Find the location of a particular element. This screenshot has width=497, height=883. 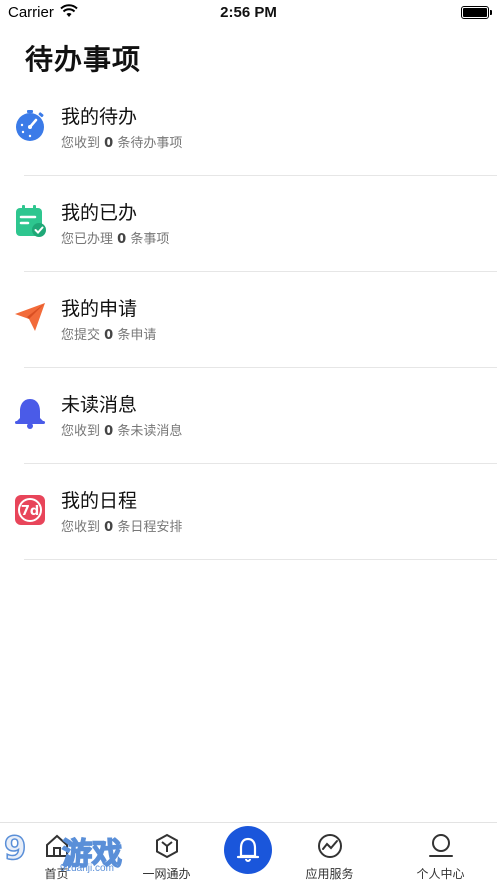

svg-text: 7d is located at coordinates (30, 511).